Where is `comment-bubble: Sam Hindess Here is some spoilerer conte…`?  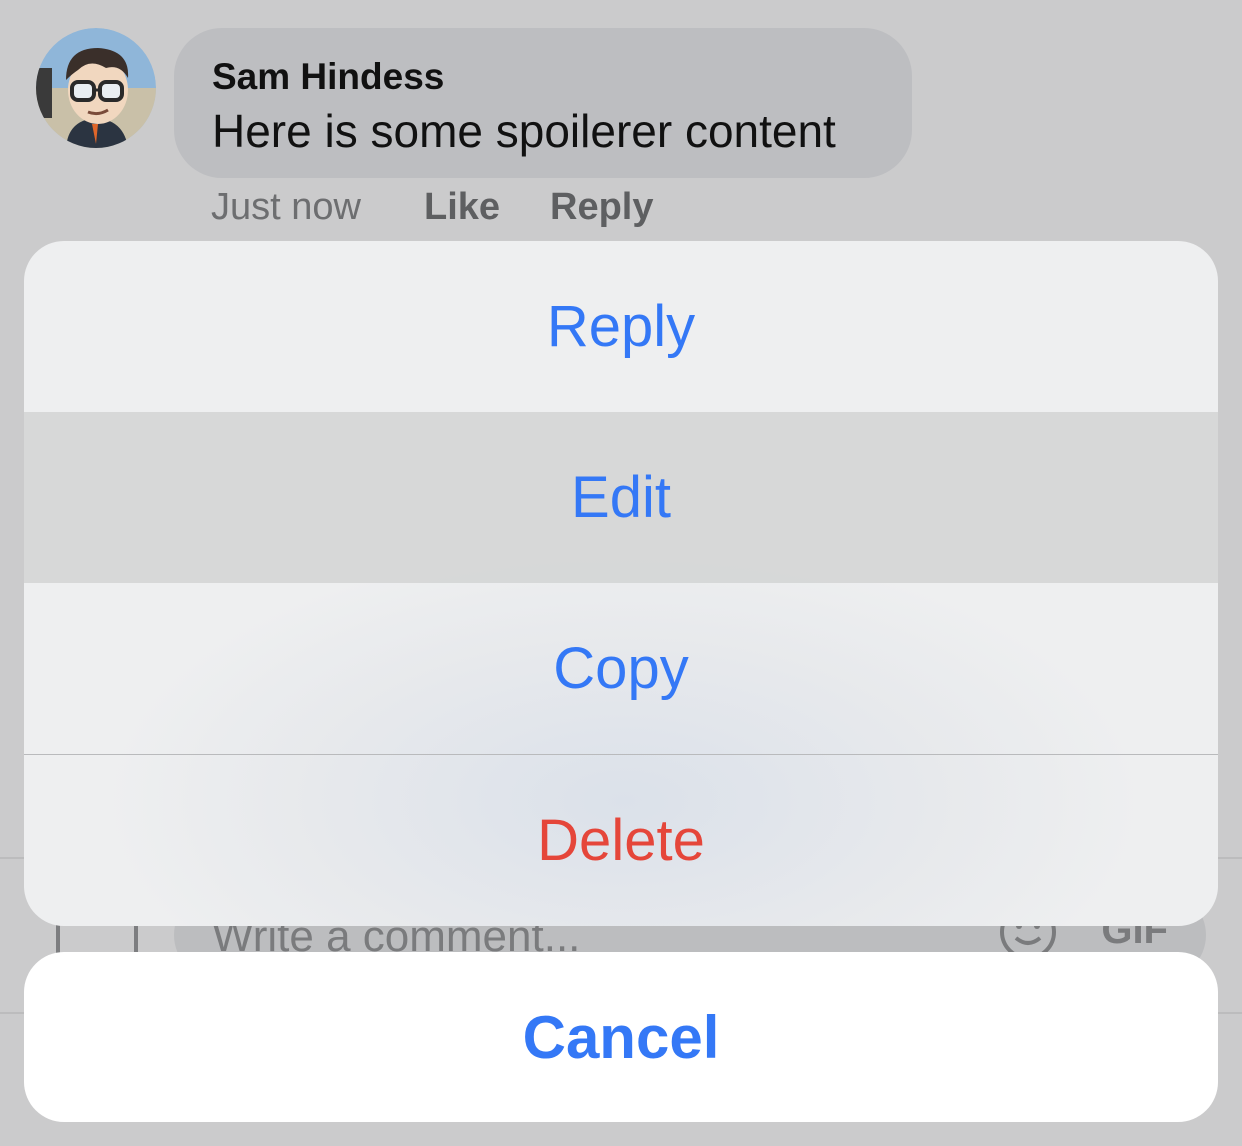
comment-bubble: Sam Hindess Here is some spoilerer conte… is located at coordinates (543, 103).